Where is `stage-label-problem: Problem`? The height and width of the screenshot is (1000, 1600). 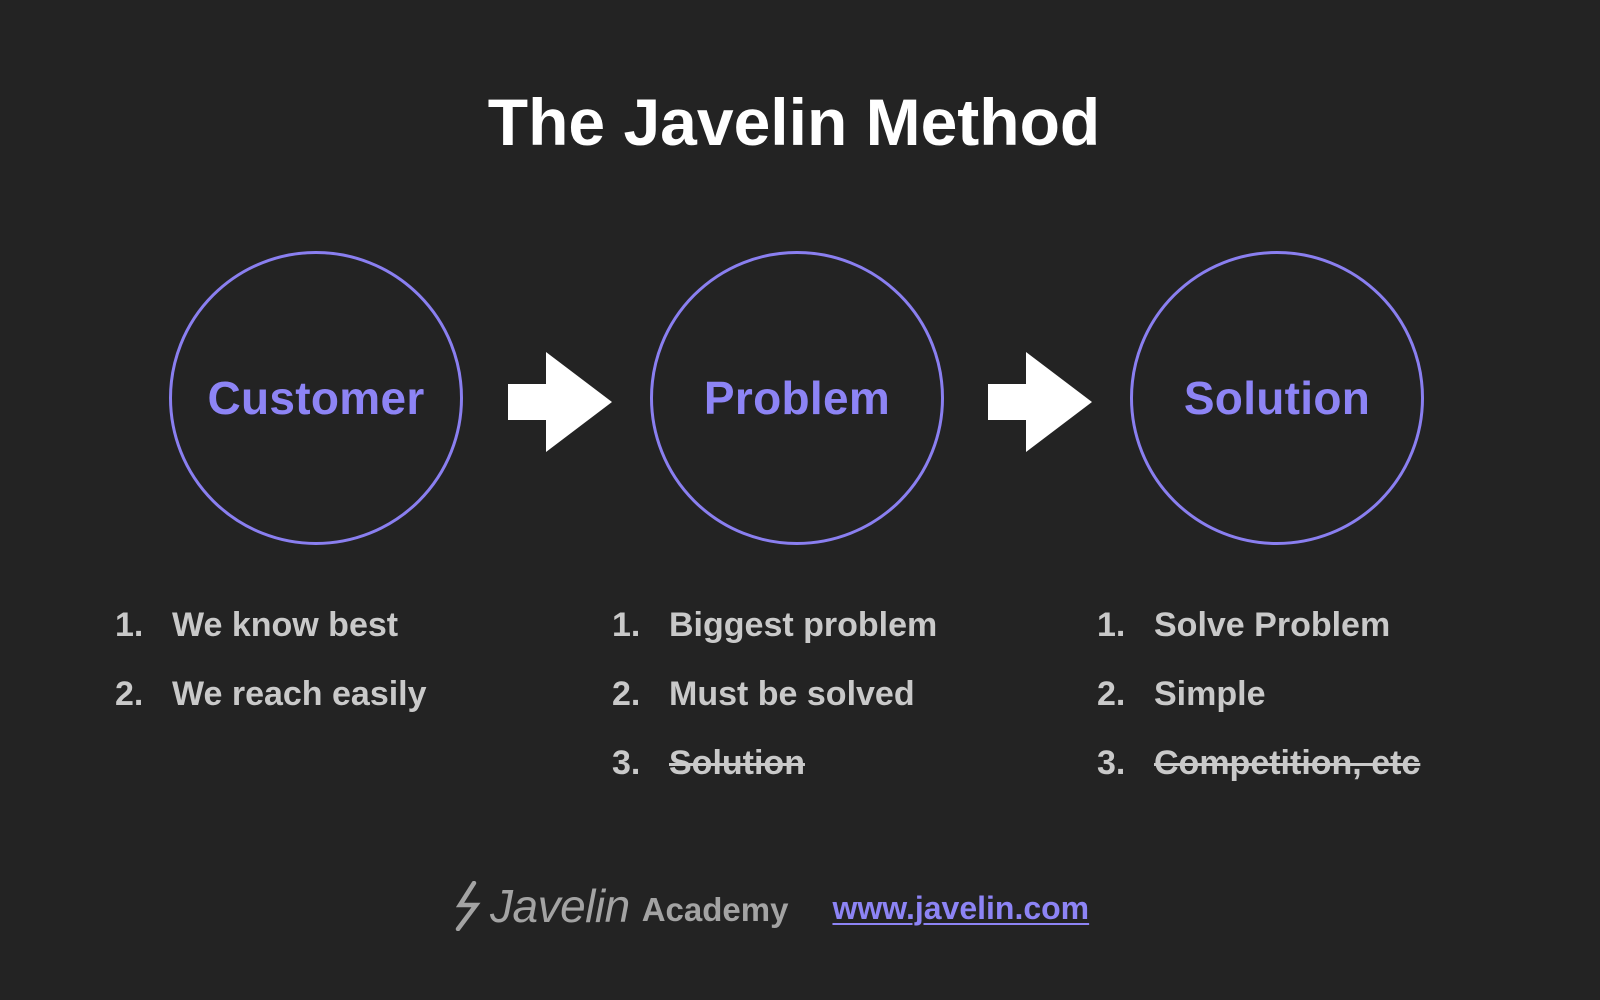
stage-label-problem: Problem is located at coordinates (797, 398).